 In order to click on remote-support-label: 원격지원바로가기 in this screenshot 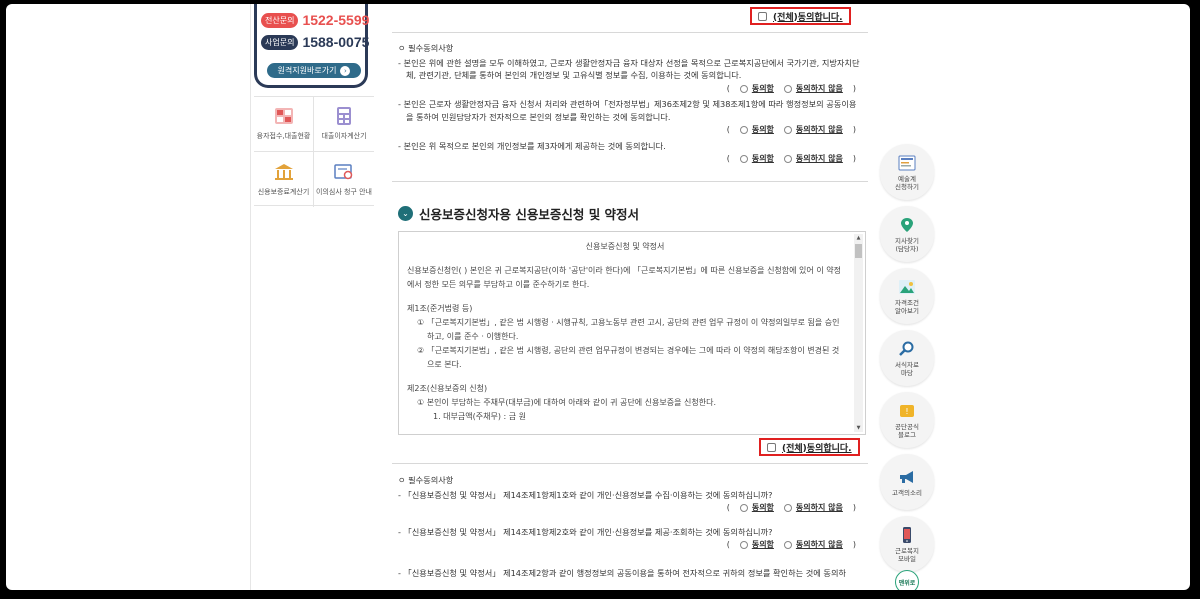, I will do `click(307, 70)`.